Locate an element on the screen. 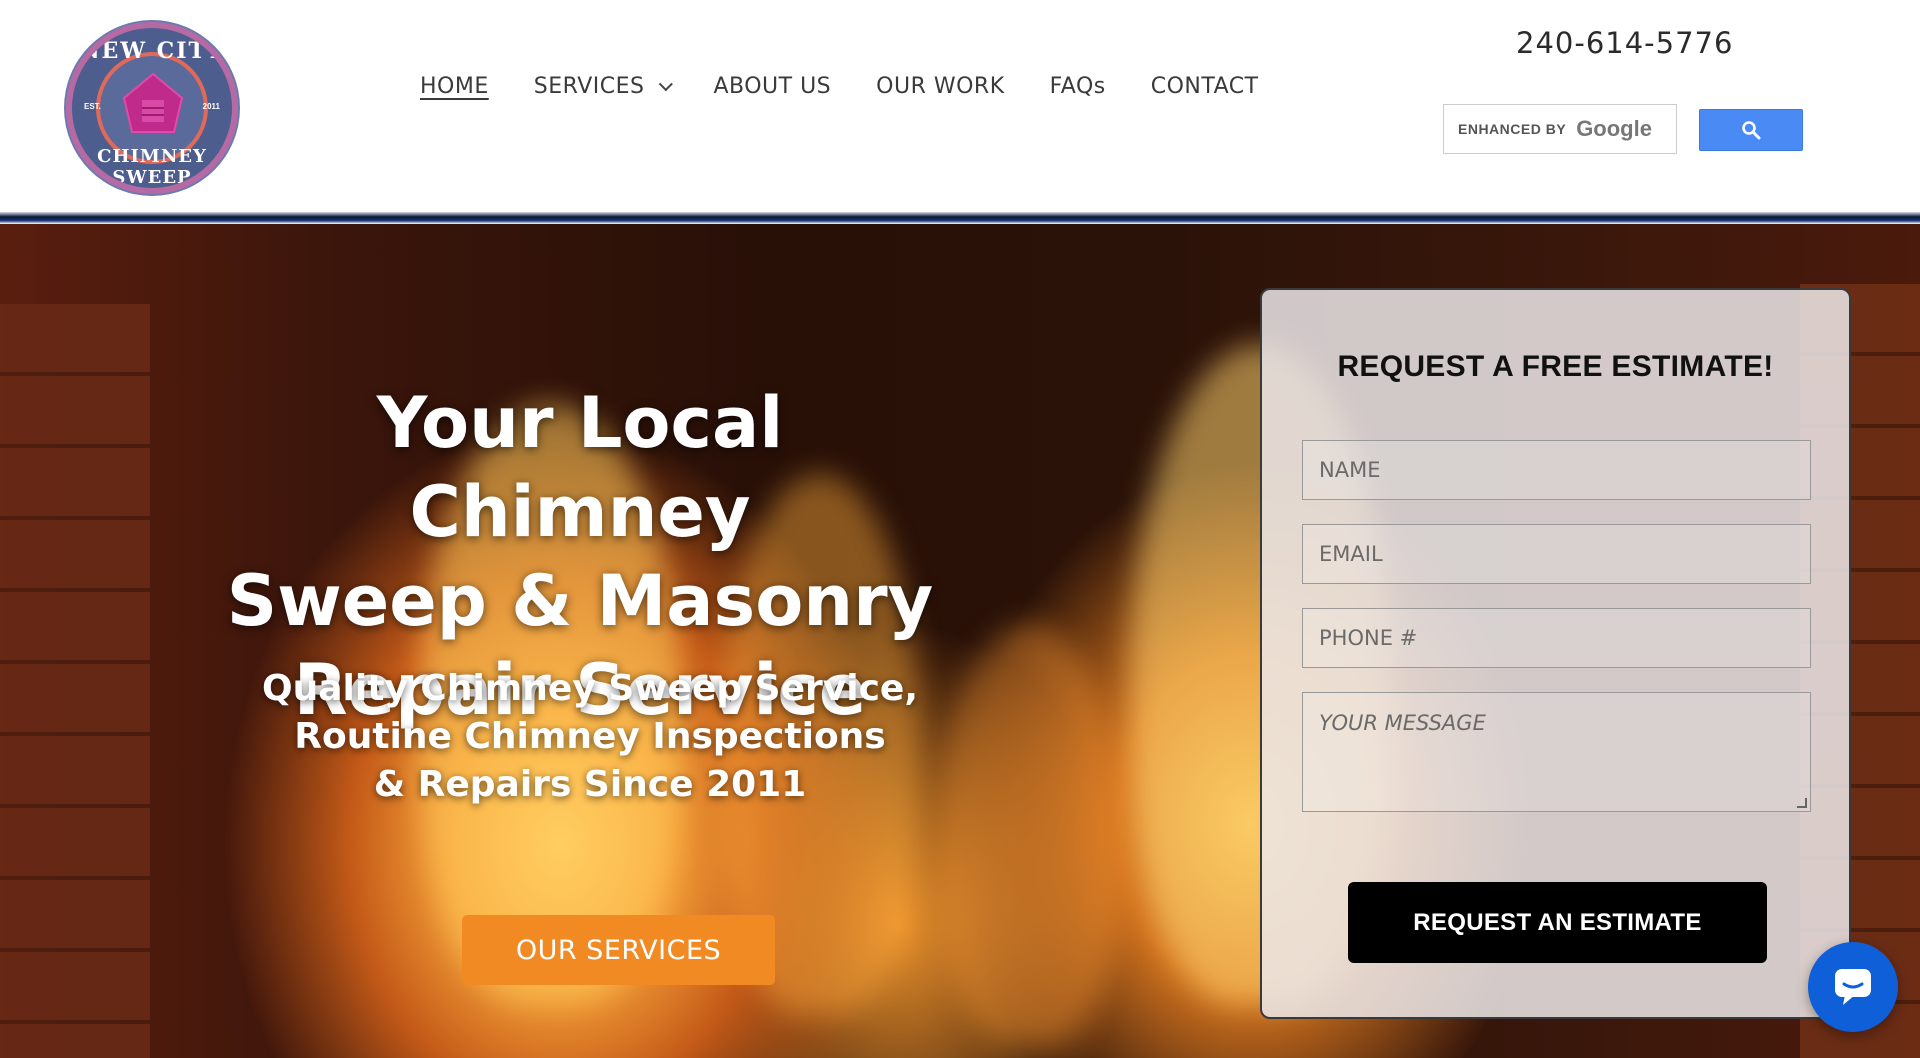 This screenshot has height=1058, width=1920. message-placeholder: YOUR MESSAGE is located at coordinates (1402, 723).